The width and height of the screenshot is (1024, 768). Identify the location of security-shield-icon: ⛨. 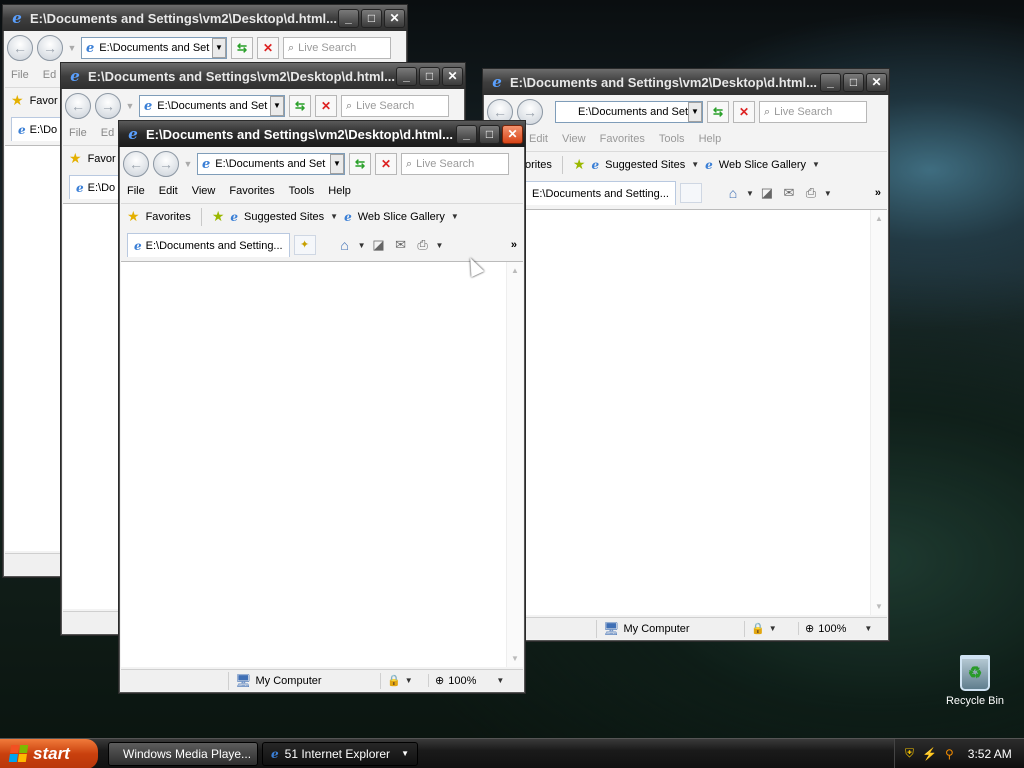
(909, 753).